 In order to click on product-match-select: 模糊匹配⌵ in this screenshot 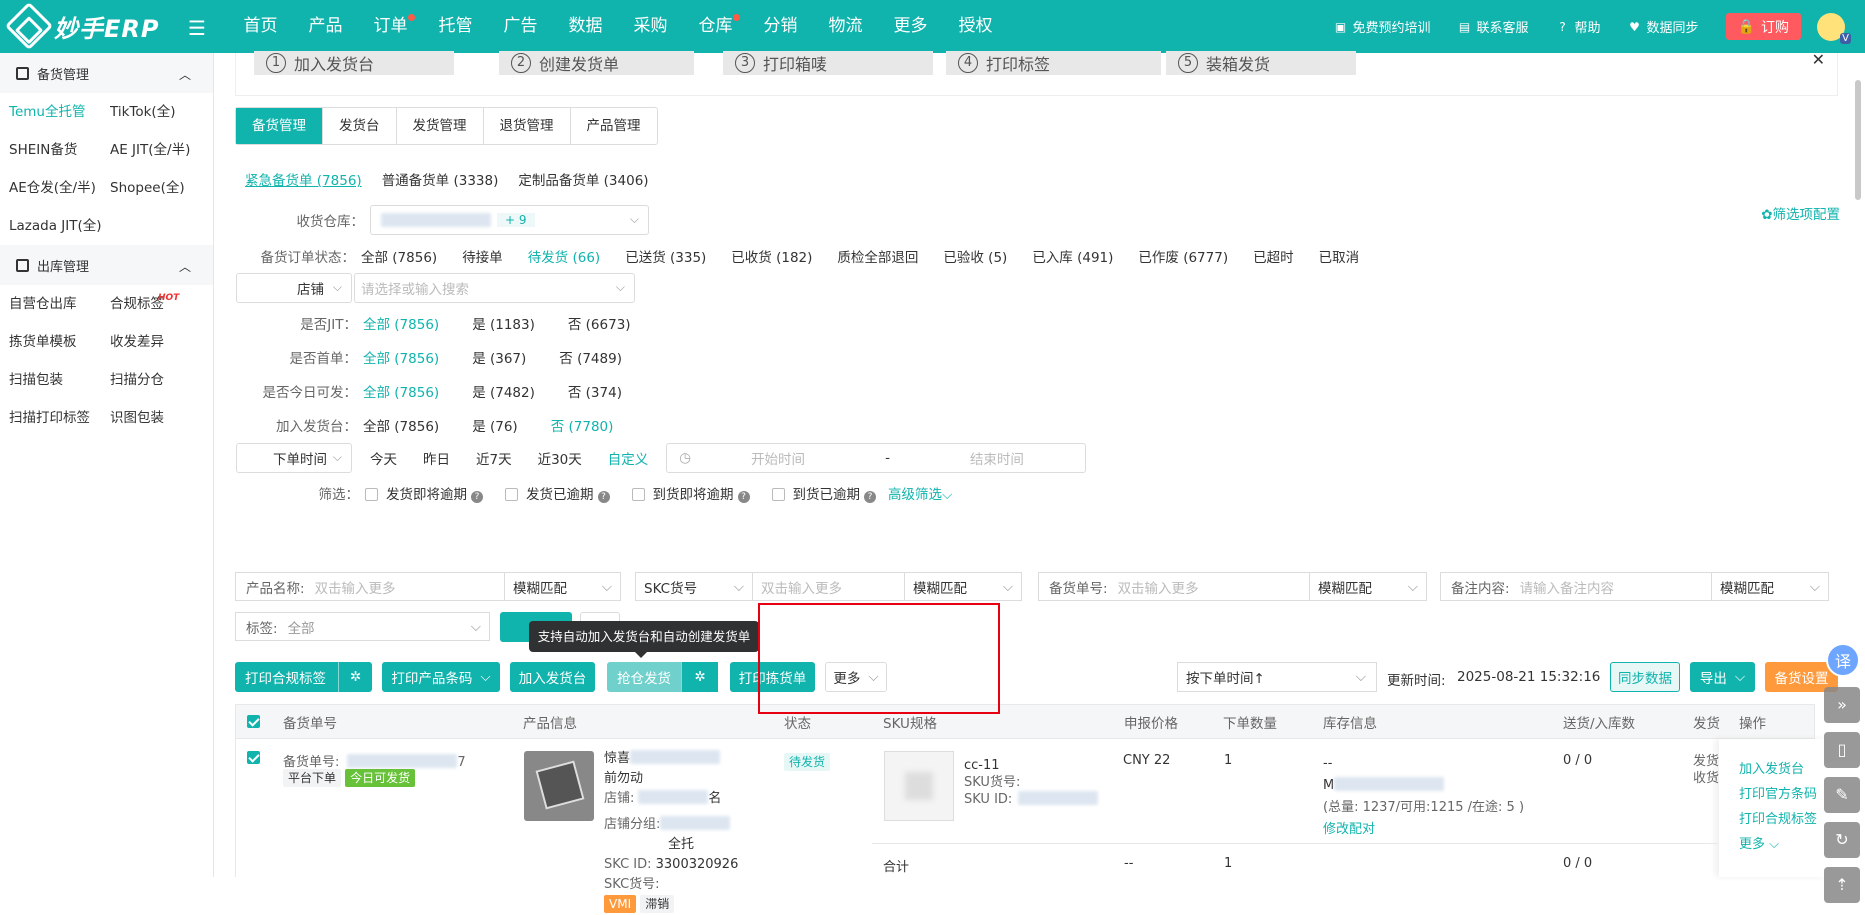, I will do `click(562, 586)`.